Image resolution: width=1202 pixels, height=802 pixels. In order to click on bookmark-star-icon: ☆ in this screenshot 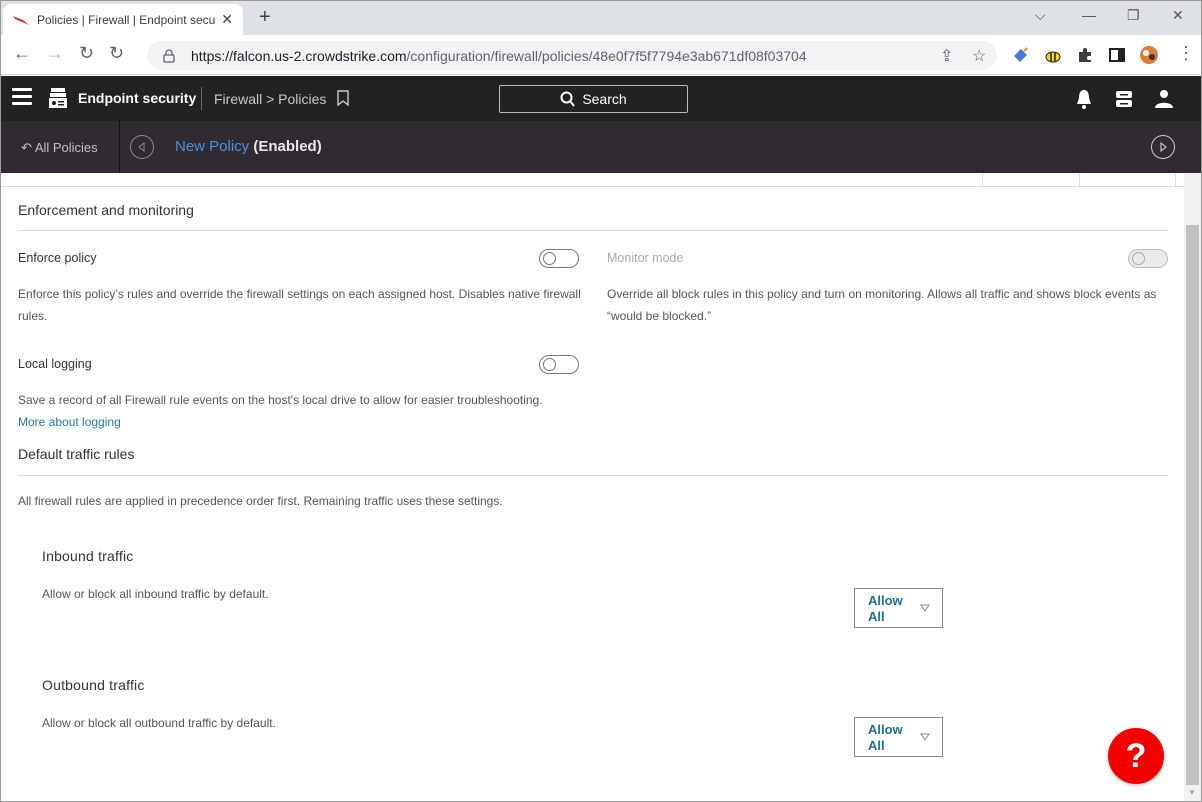, I will do `click(979, 56)`.